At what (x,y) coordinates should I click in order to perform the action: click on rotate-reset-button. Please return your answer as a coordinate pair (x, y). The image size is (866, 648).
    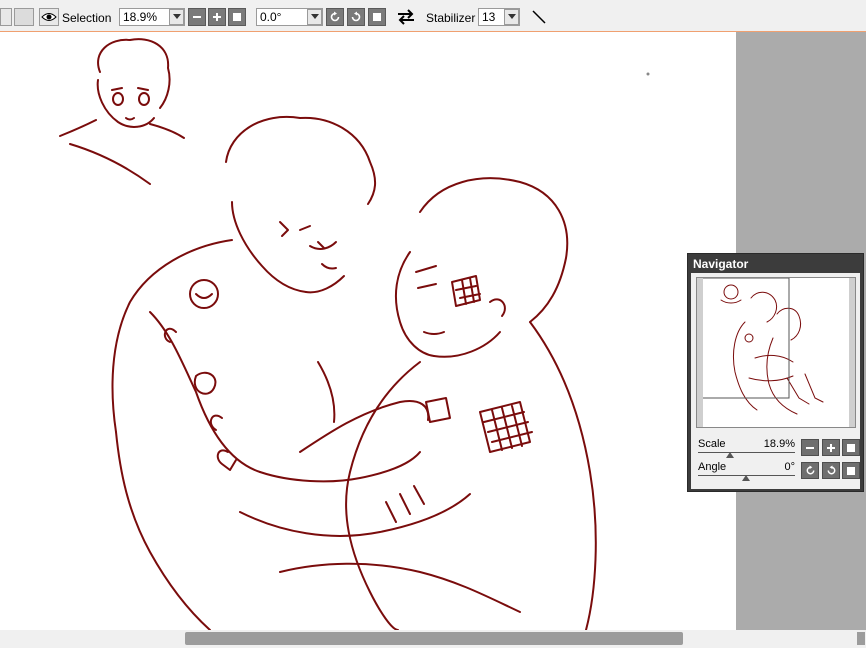
    Looking at the image, I should click on (377, 17).